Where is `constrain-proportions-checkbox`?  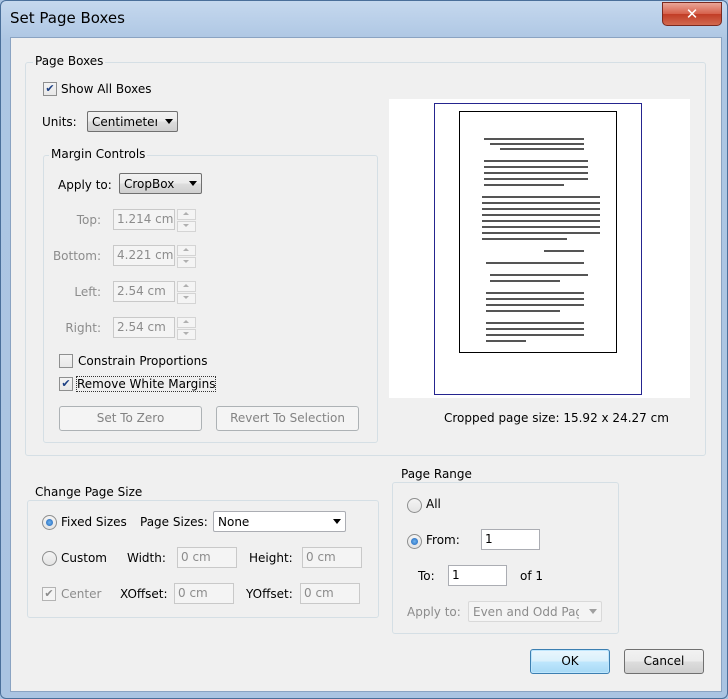
constrain-proportions-checkbox is located at coordinates (66, 361).